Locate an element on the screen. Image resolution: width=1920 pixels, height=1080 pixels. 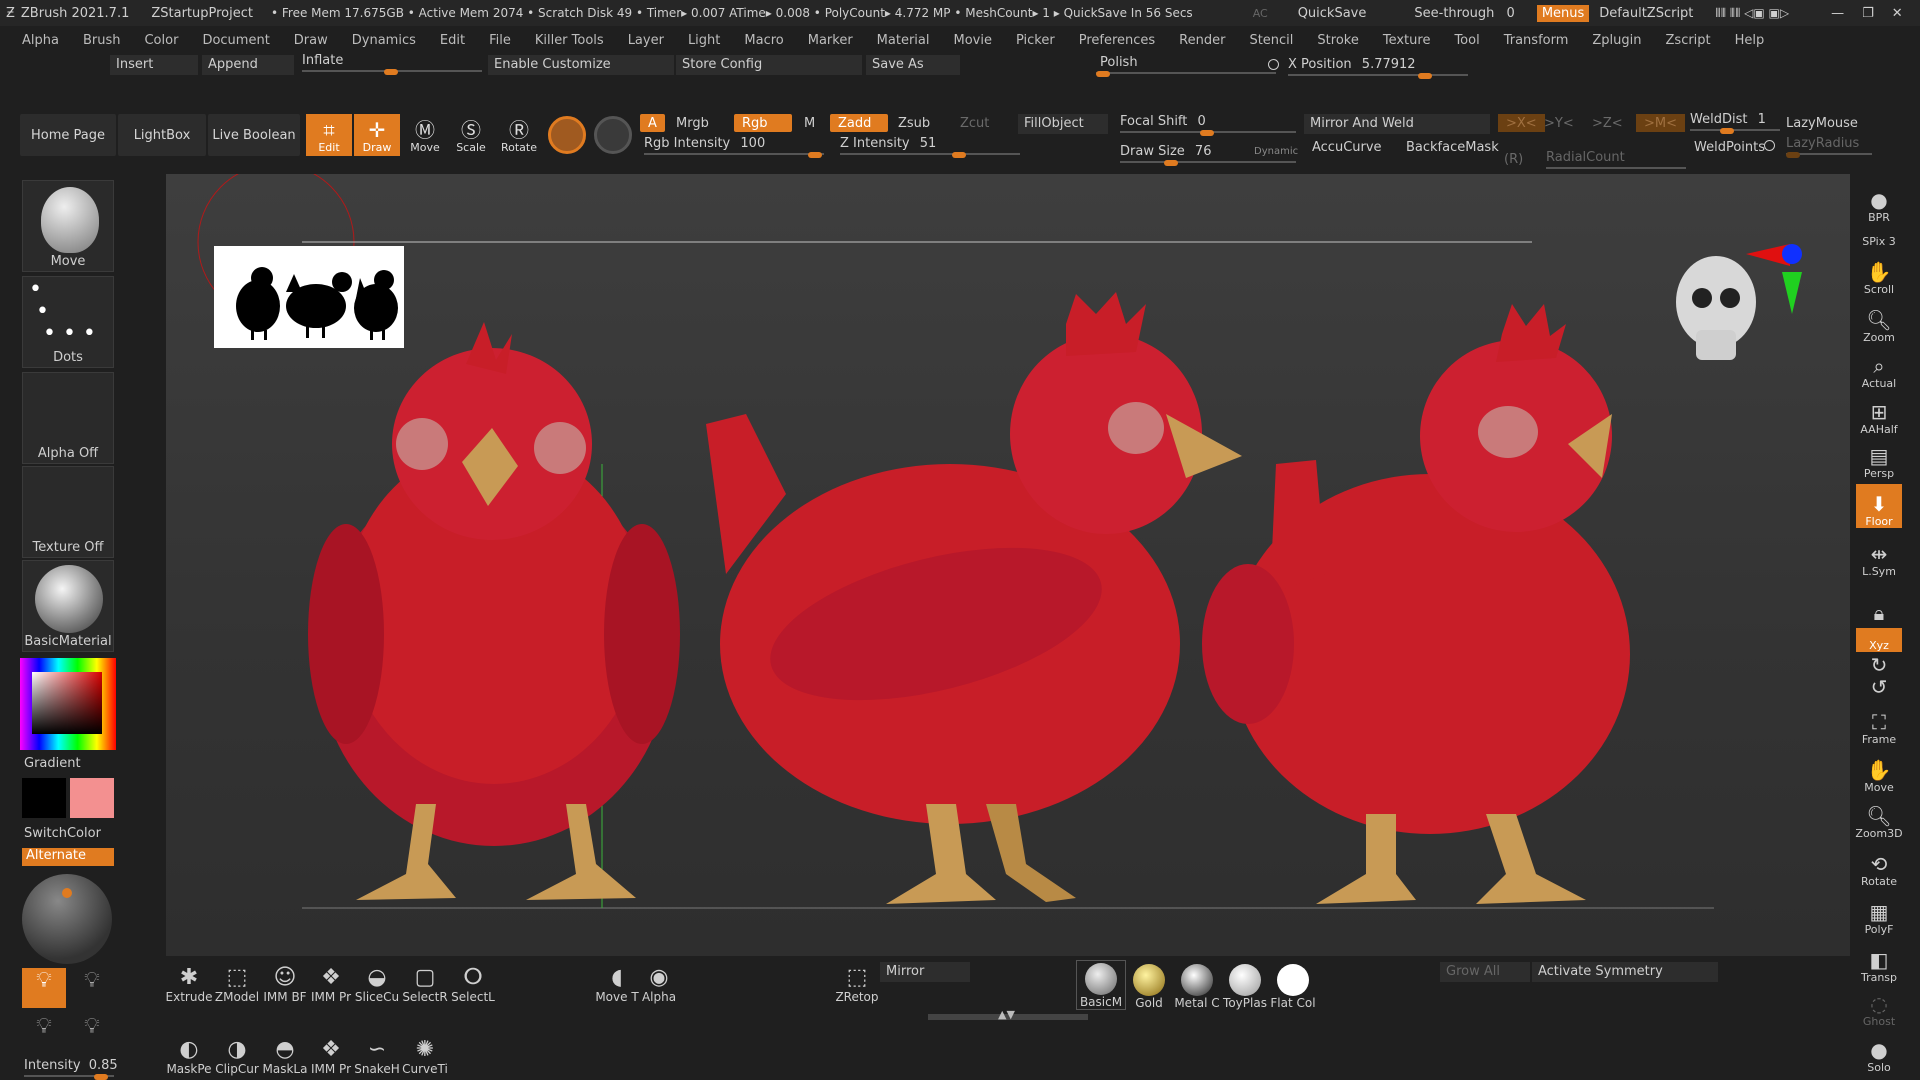
accucurve-toggle: AccuCurve is located at coordinates (1347, 147).